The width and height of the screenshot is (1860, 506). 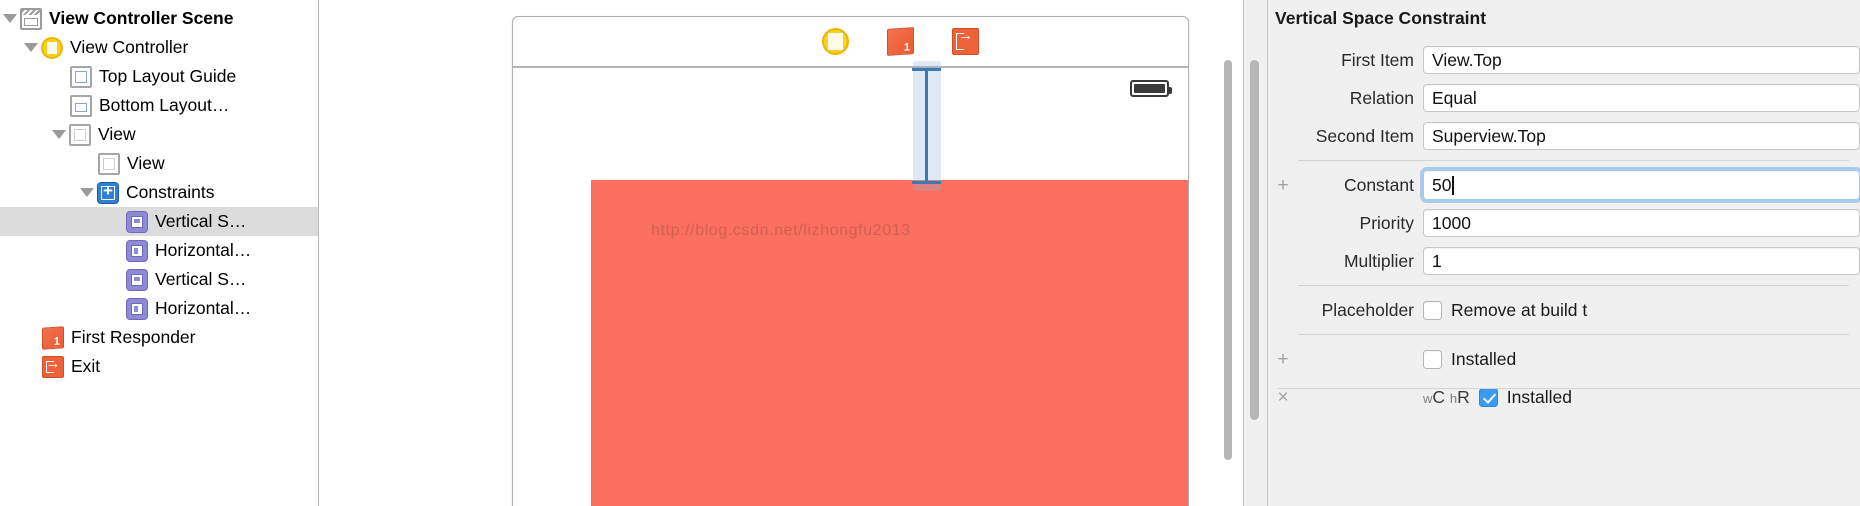 What do you see at coordinates (53, 365) in the screenshot?
I see `exit-icon` at bounding box center [53, 365].